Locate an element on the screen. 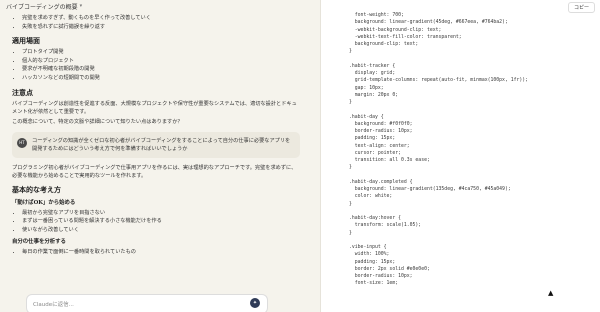  section-heading: 適用場面 is located at coordinates (26, 41).